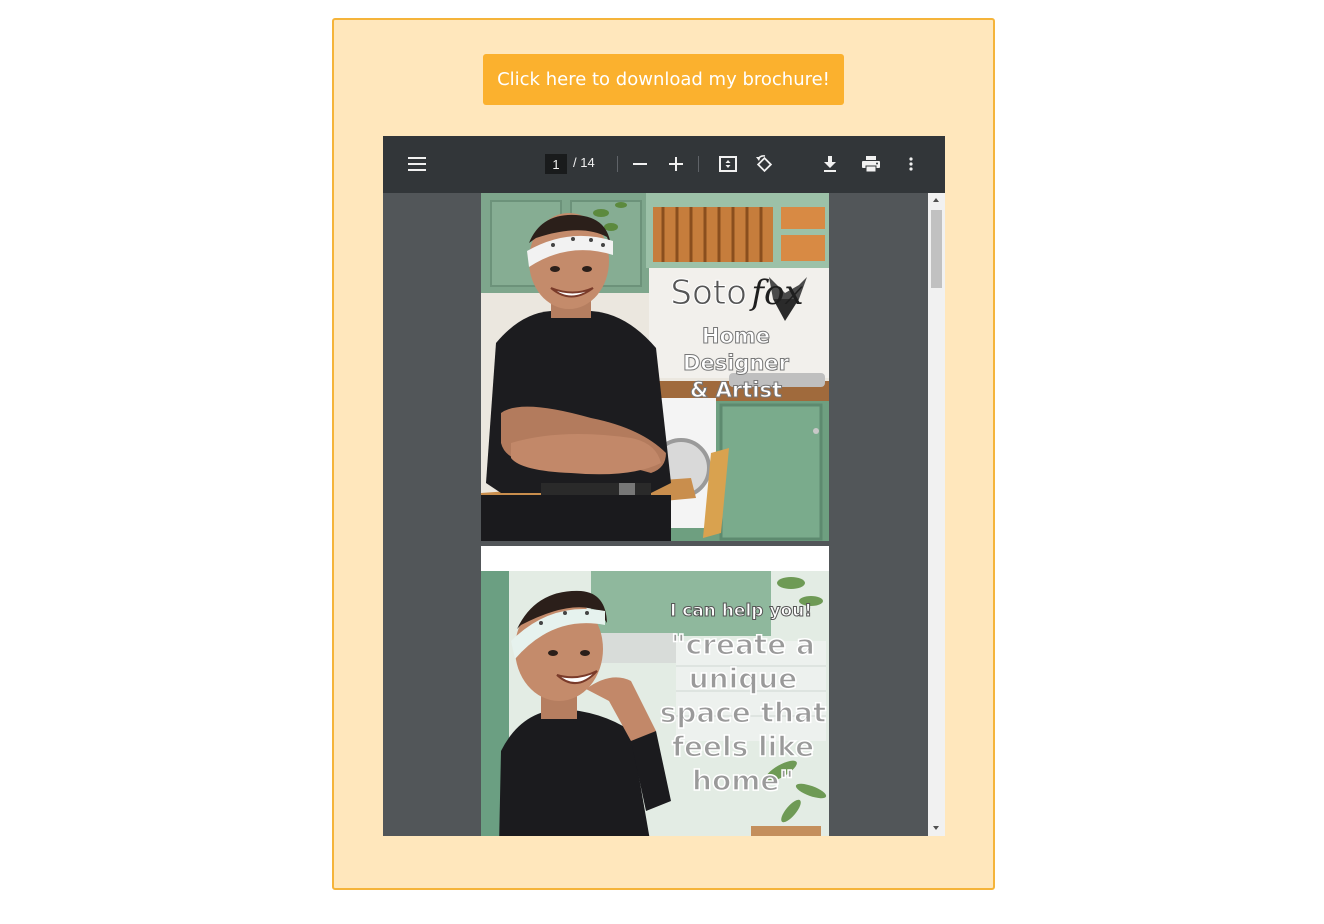 This screenshot has height=924, width=1324. What do you see at coordinates (743, 678) in the screenshot?
I see `quote-line: unique` at bounding box center [743, 678].